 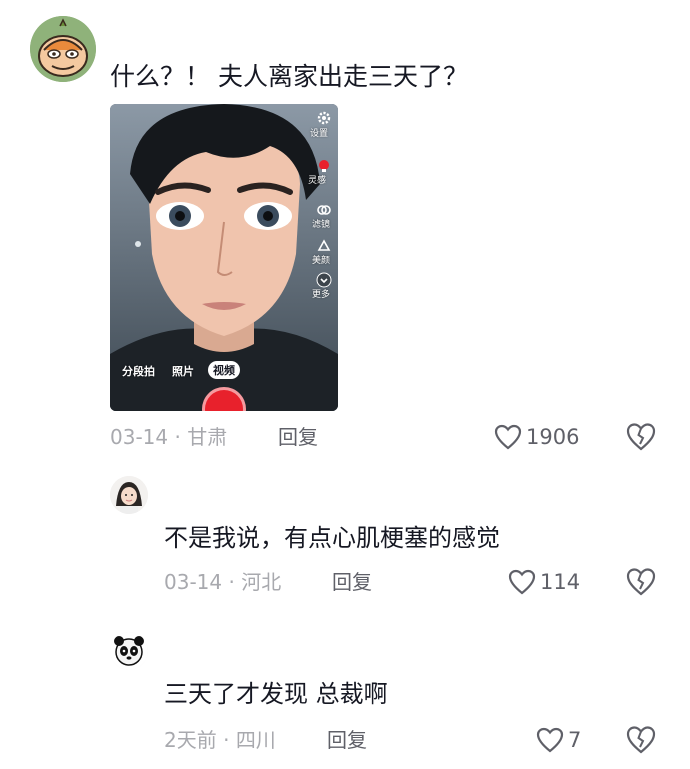 I want to click on side-label-inspiration: 灵感, so click(x=317, y=181).